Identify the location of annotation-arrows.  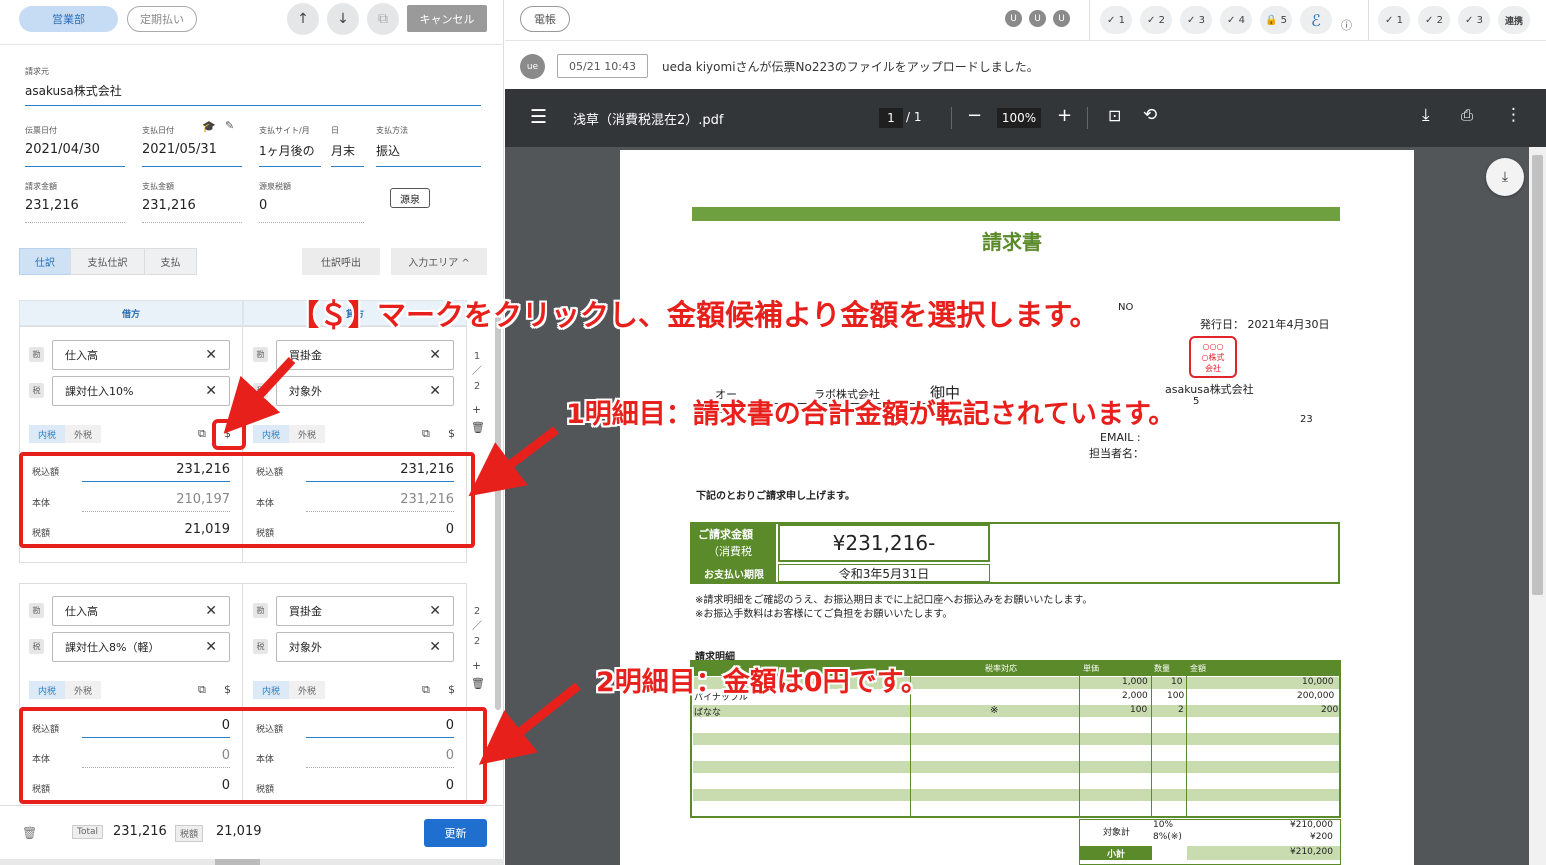
(402, 560).